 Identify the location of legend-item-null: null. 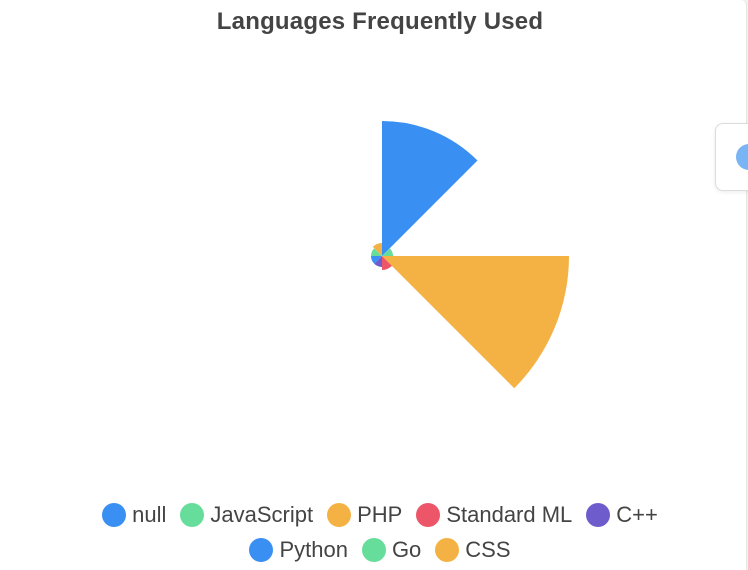
(134, 515).